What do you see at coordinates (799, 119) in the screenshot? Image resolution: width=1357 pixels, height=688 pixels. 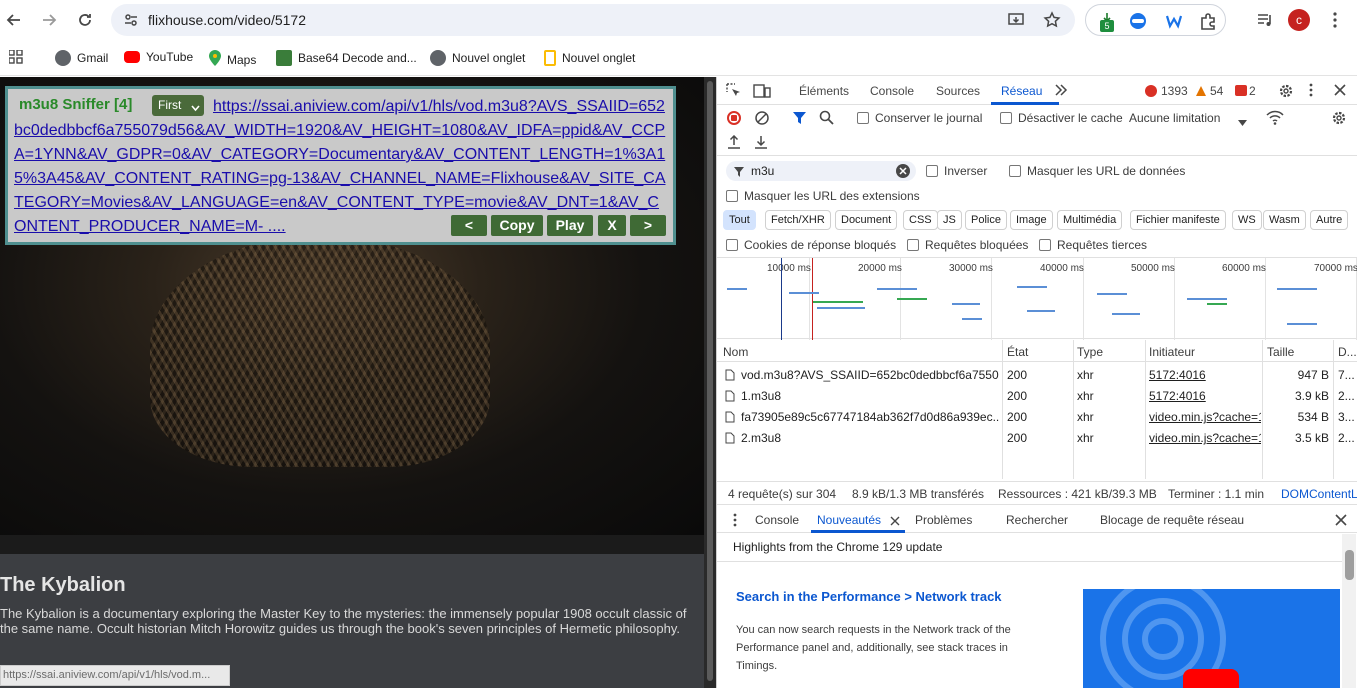 I see `filter-funnel-icon` at bounding box center [799, 119].